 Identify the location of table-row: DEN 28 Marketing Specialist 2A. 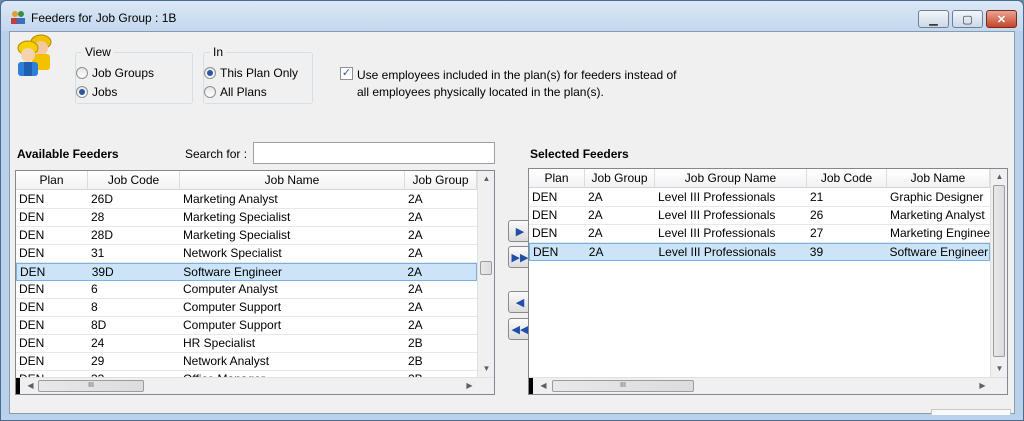
(246, 218).